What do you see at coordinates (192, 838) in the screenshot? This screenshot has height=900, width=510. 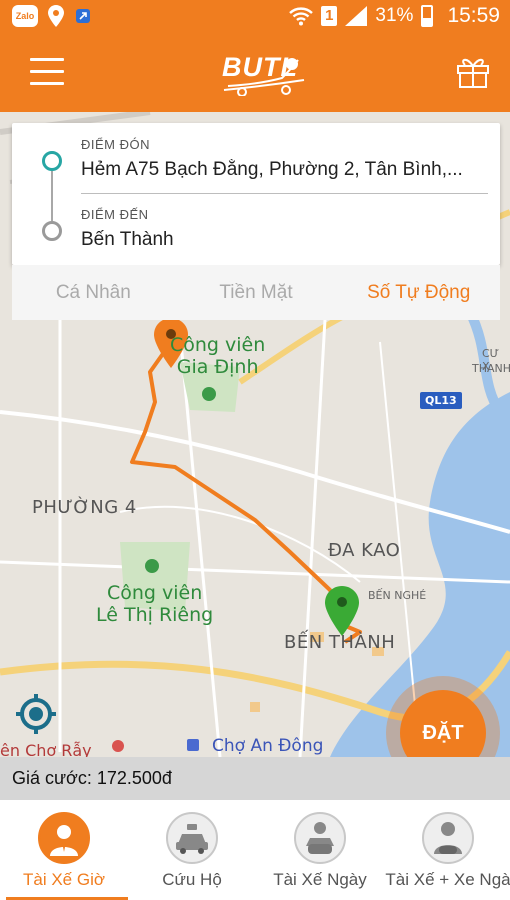 I see `rescue-car-icon` at bounding box center [192, 838].